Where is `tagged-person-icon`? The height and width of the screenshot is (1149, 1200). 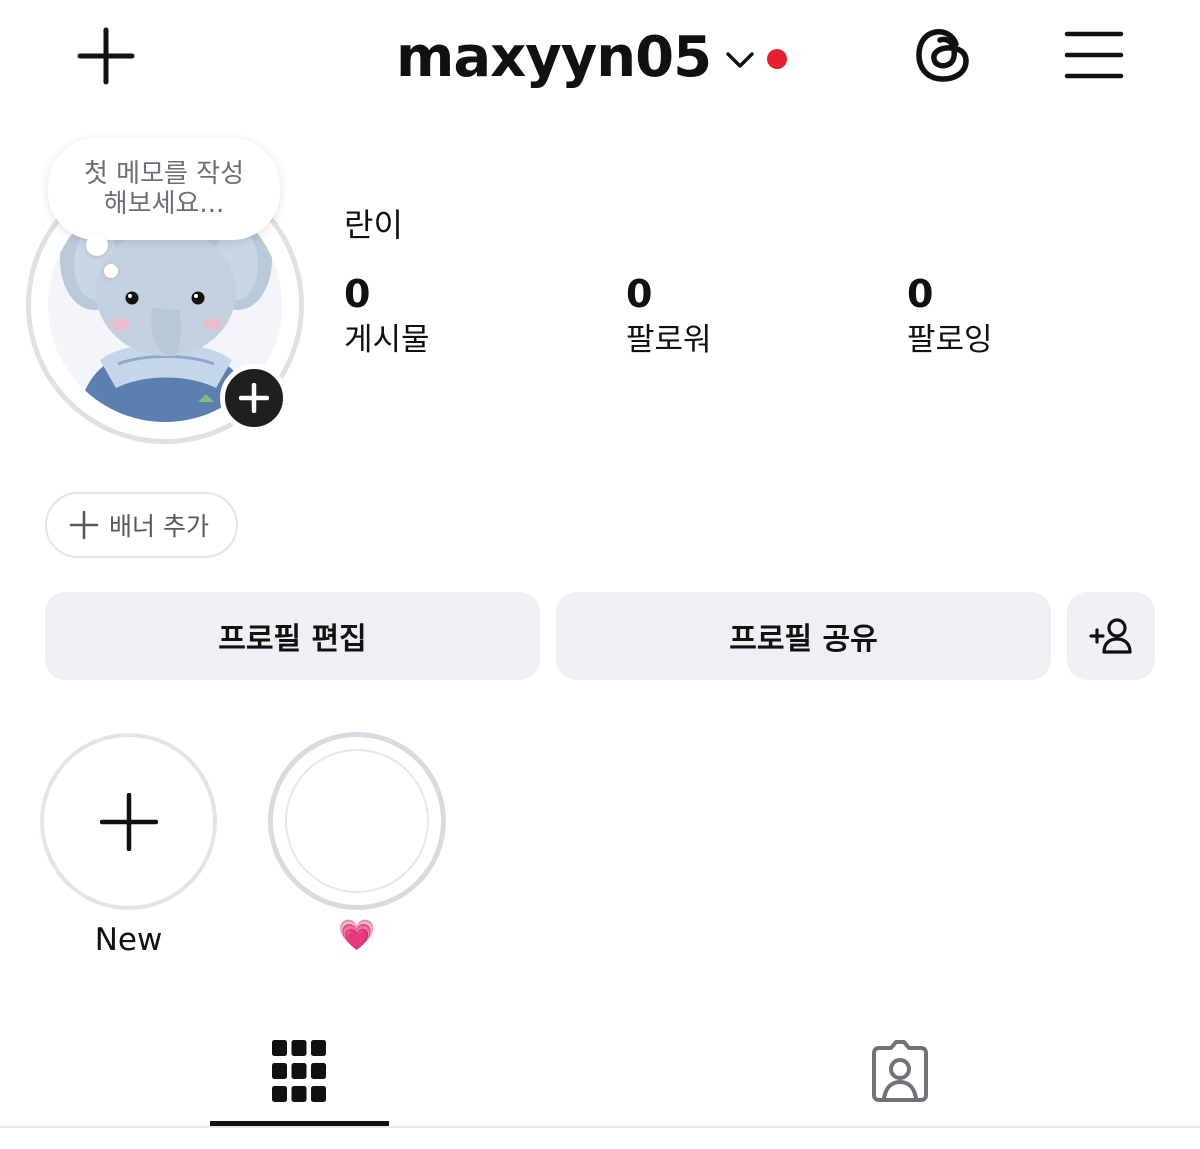
tagged-person-icon is located at coordinates (900, 1071).